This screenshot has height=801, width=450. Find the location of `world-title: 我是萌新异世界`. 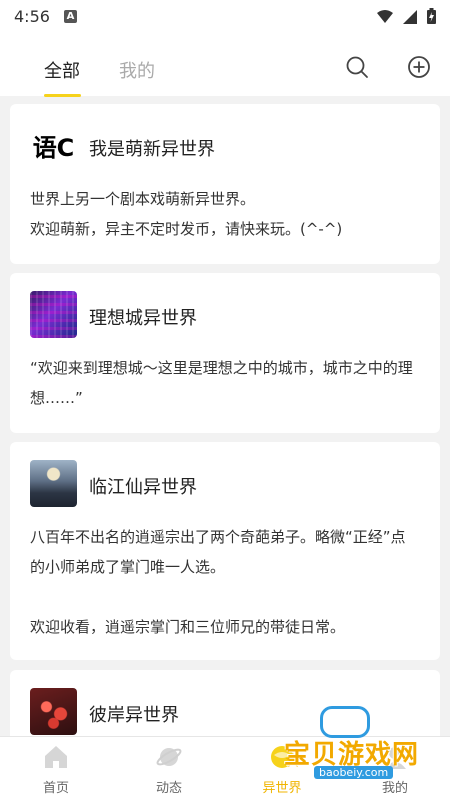

world-title: 我是萌新异世界 is located at coordinates (152, 149).